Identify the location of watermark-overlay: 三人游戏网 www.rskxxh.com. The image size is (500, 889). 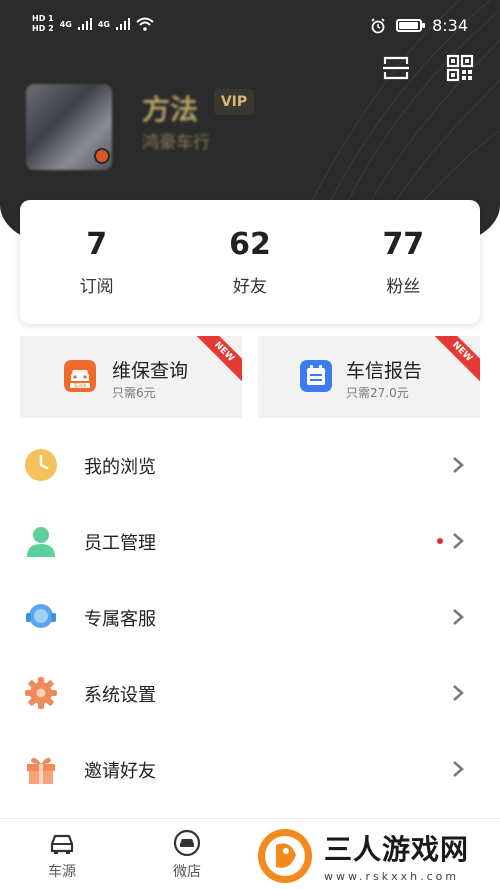
(375, 855).